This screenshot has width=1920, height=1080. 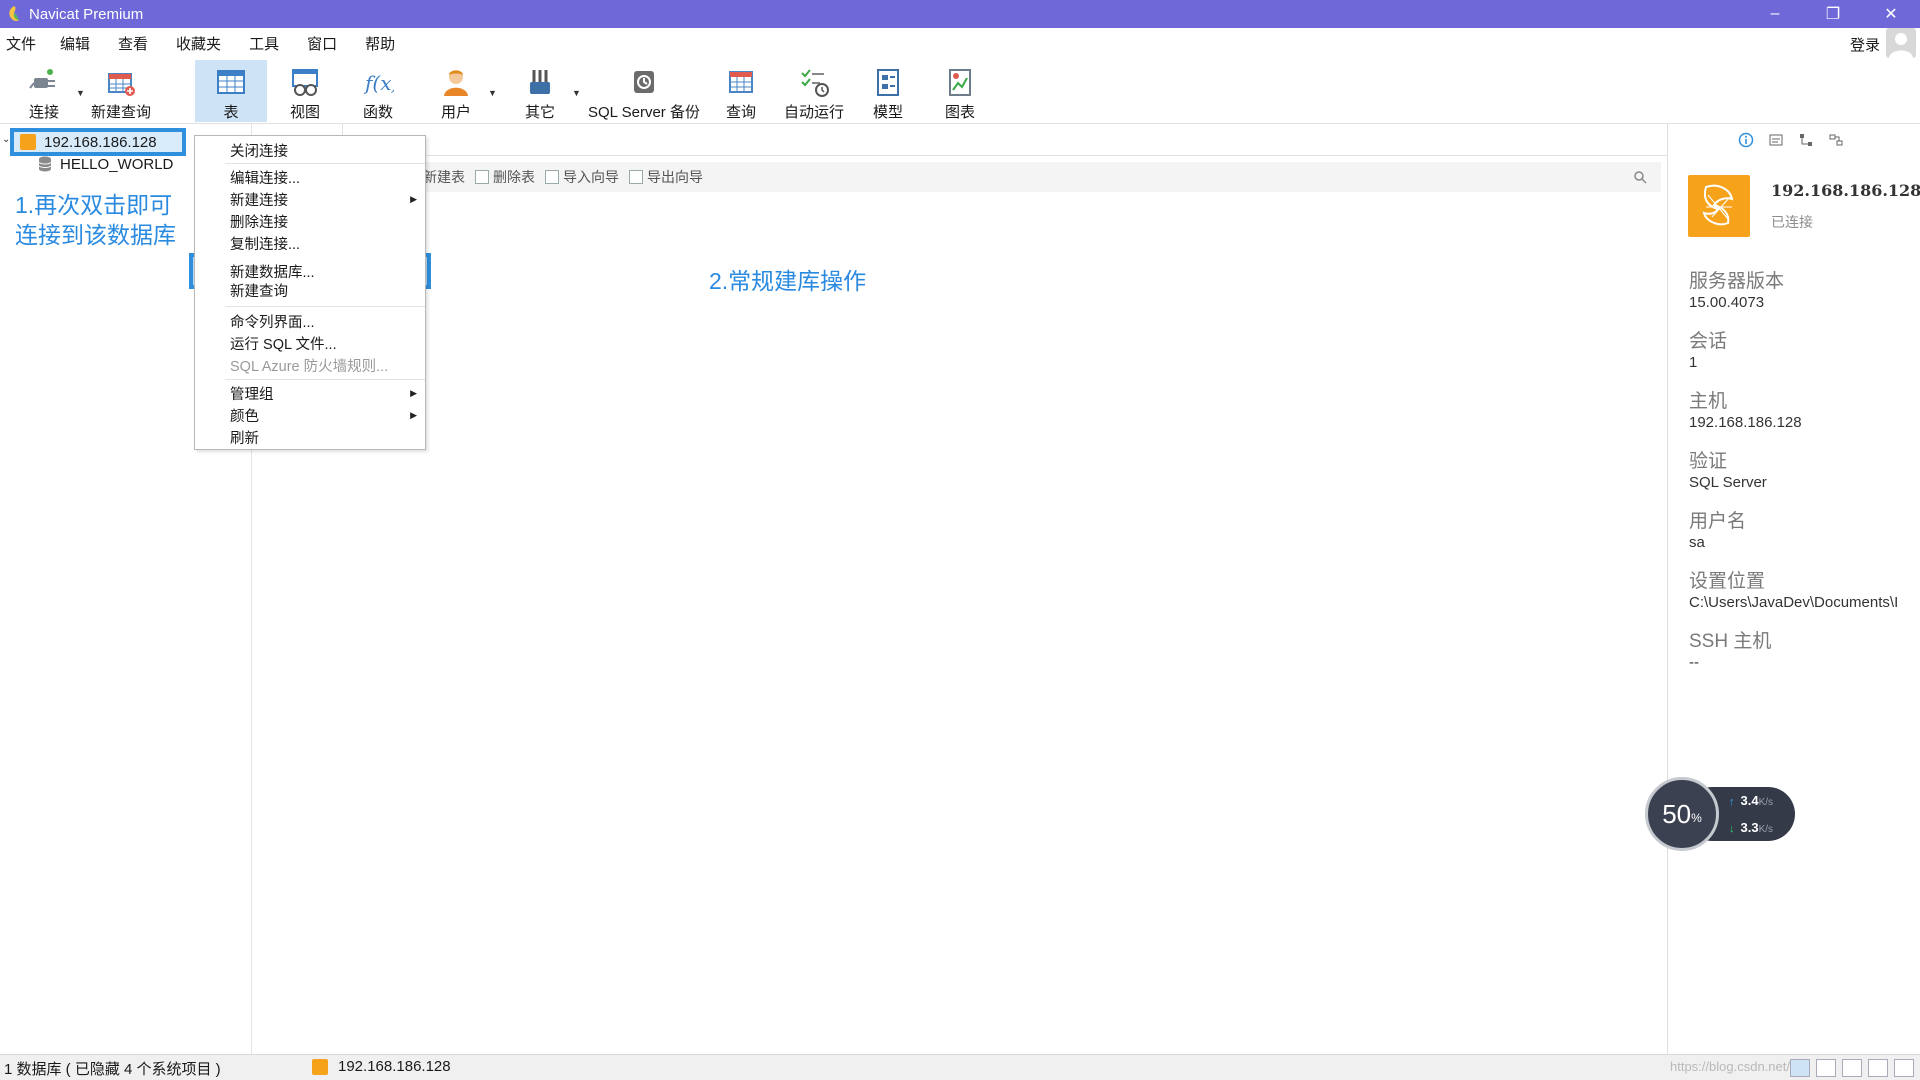 I want to click on tree-database-label: HELLO_WORLD, so click(x=117, y=164).